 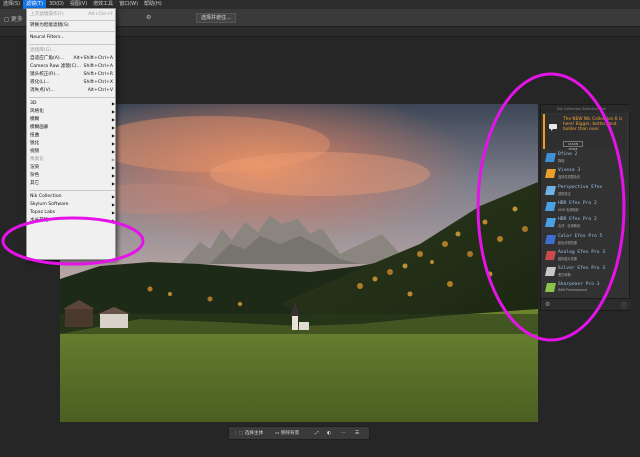 I want to click on menu-item-3d: 3D ▶, so click(x=72, y=104).